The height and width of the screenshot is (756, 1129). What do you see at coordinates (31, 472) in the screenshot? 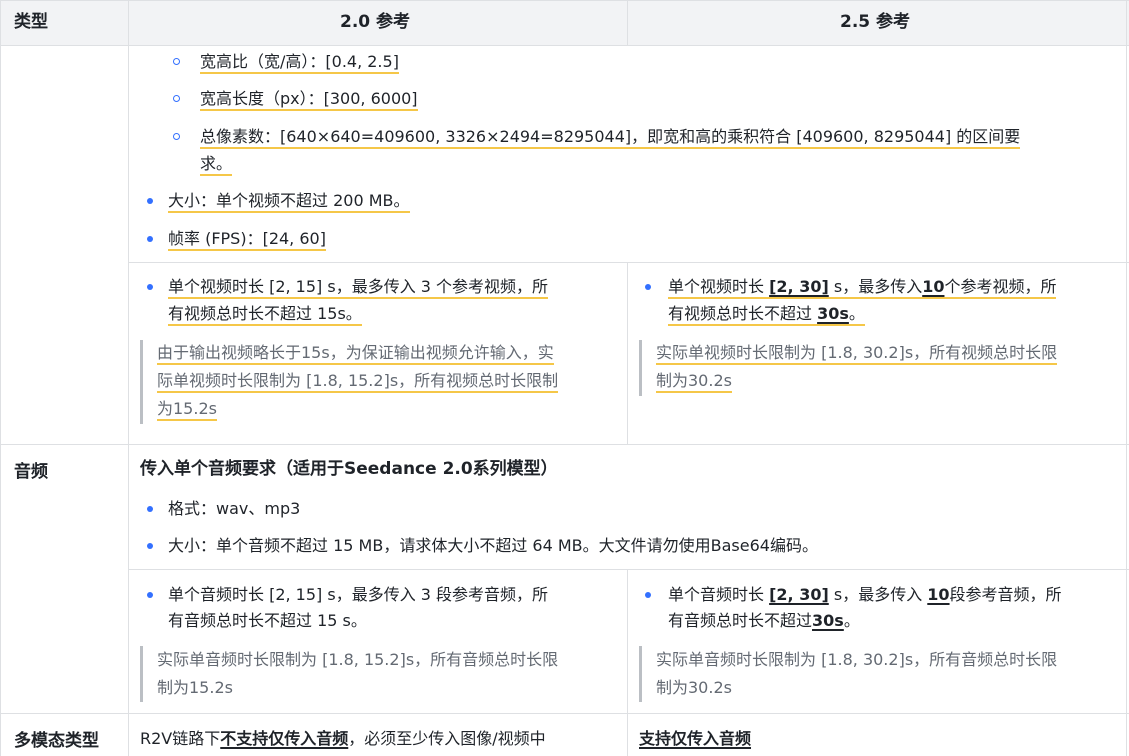
I see `row-label-audio: 音频` at bounding box center [31, 472].